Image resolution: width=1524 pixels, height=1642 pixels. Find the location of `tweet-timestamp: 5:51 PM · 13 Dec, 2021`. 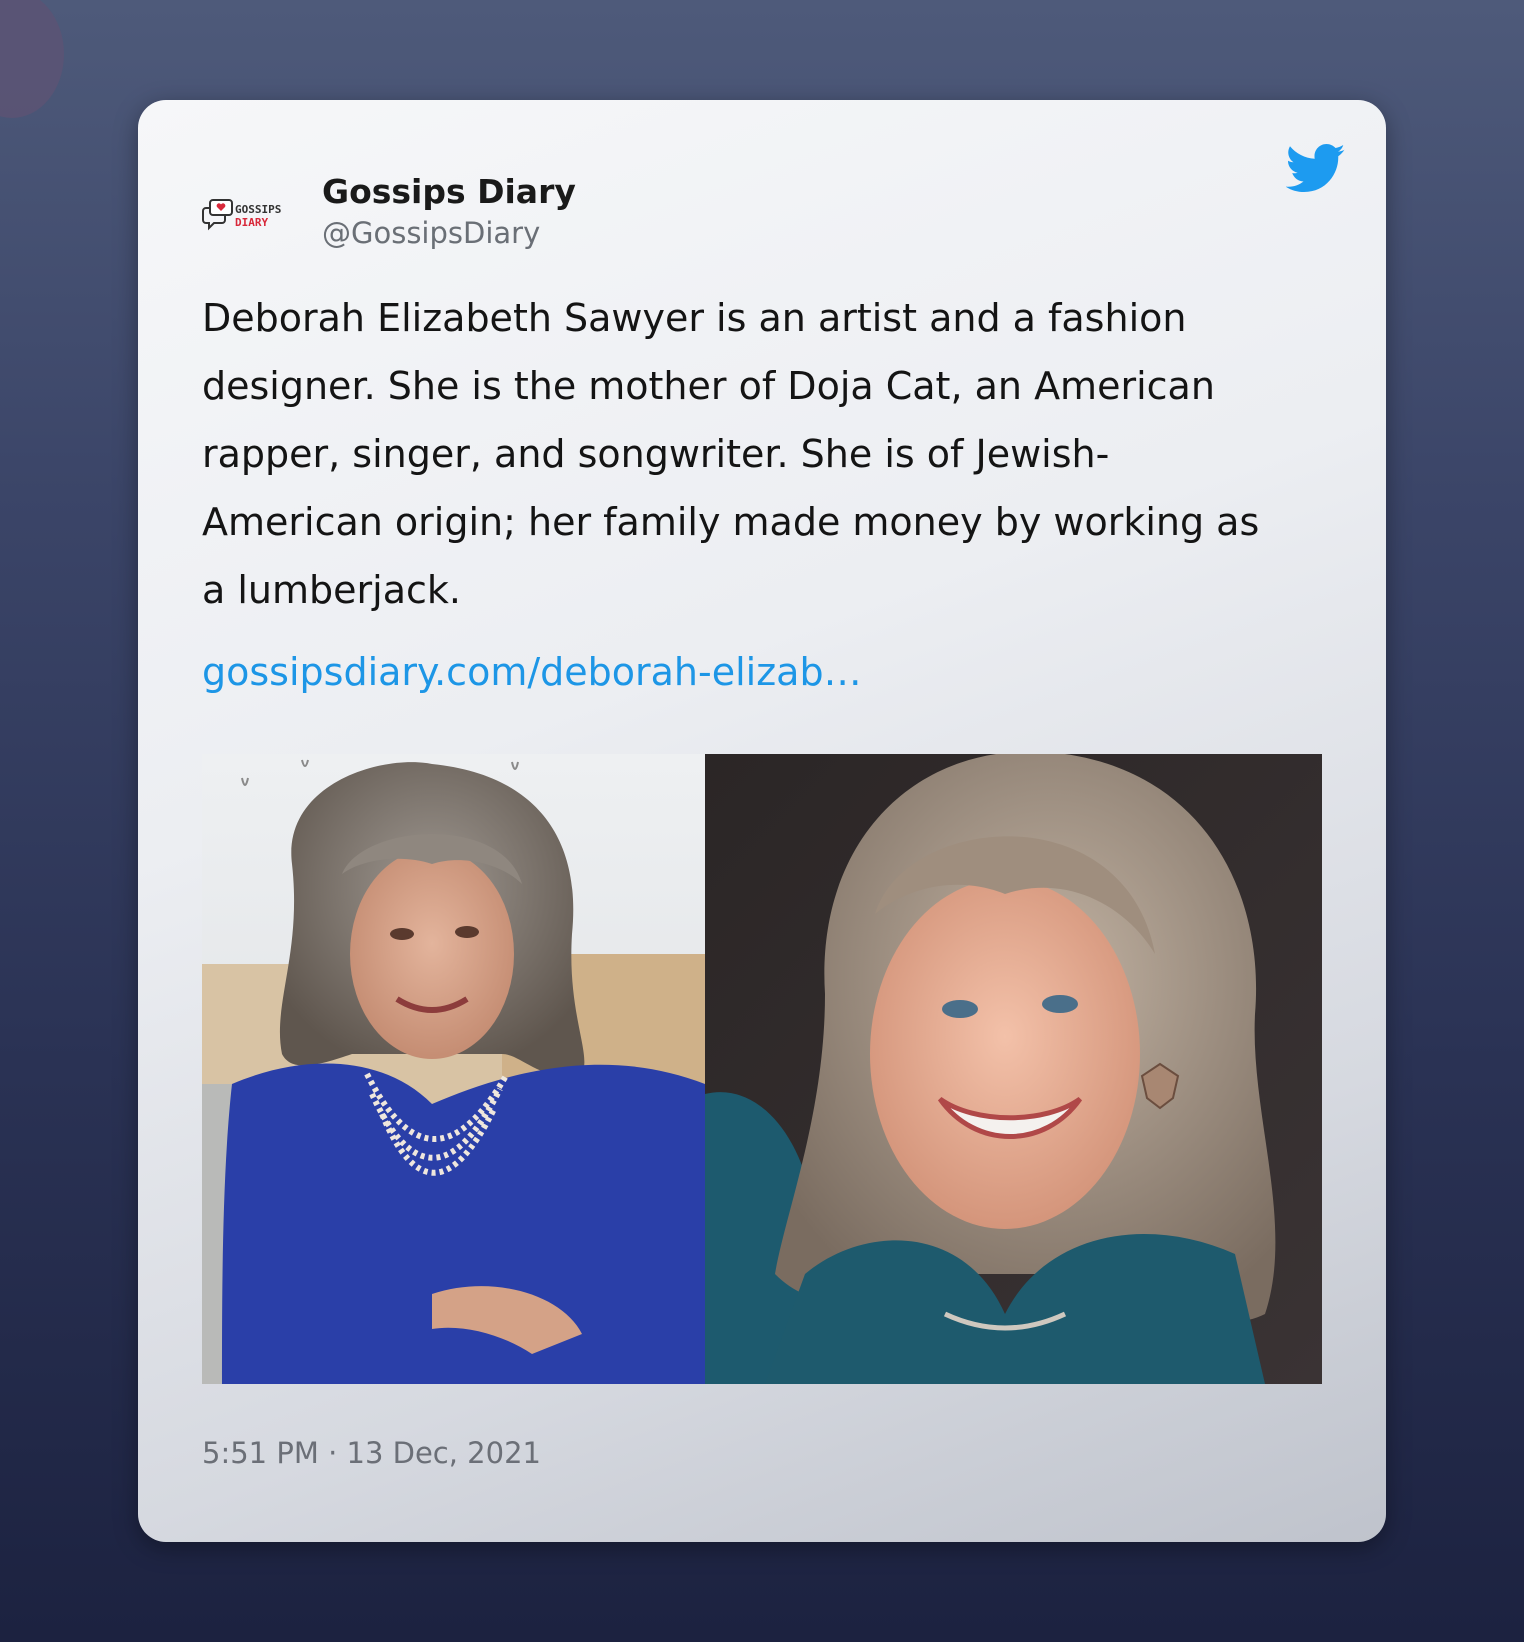

tweet-timestamp: 5:51 PM · 13 Dec, 2021 is located at coordinates (371, 1453).